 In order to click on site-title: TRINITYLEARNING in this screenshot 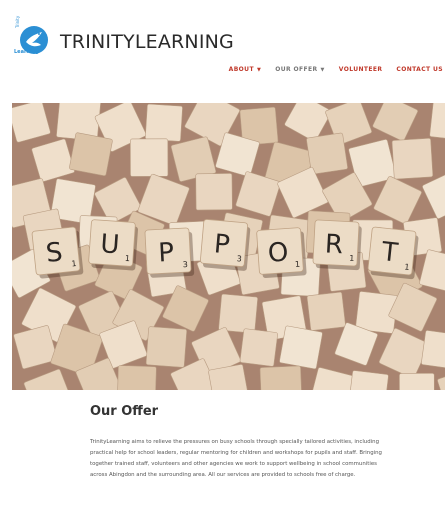, I will do `click(147, 42)`.